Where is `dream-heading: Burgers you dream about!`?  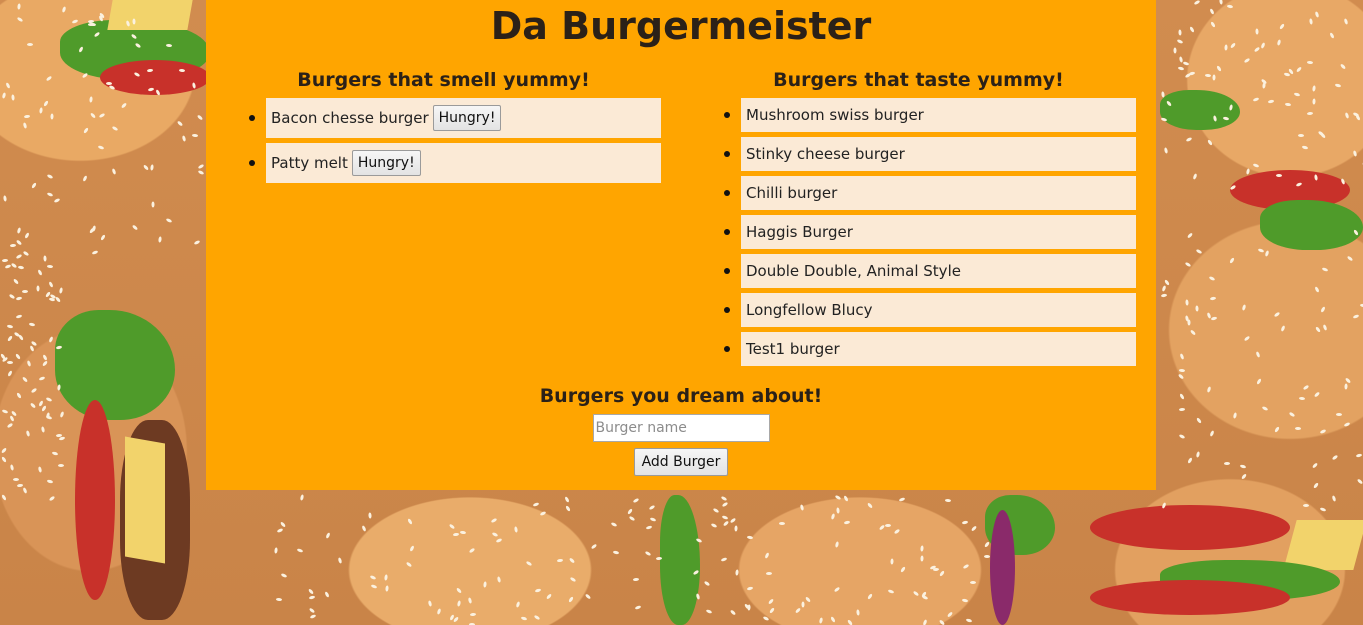 dream-heading: Burgers you dream about! is located at coordinates (681, 396).